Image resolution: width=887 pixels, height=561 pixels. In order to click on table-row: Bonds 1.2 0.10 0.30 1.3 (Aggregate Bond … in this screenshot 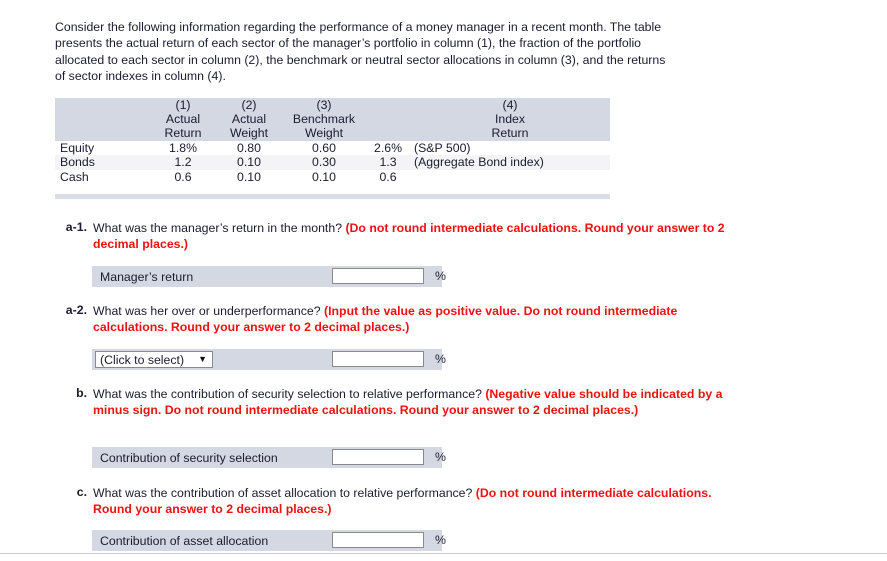, I will do `click(332, 162)`.